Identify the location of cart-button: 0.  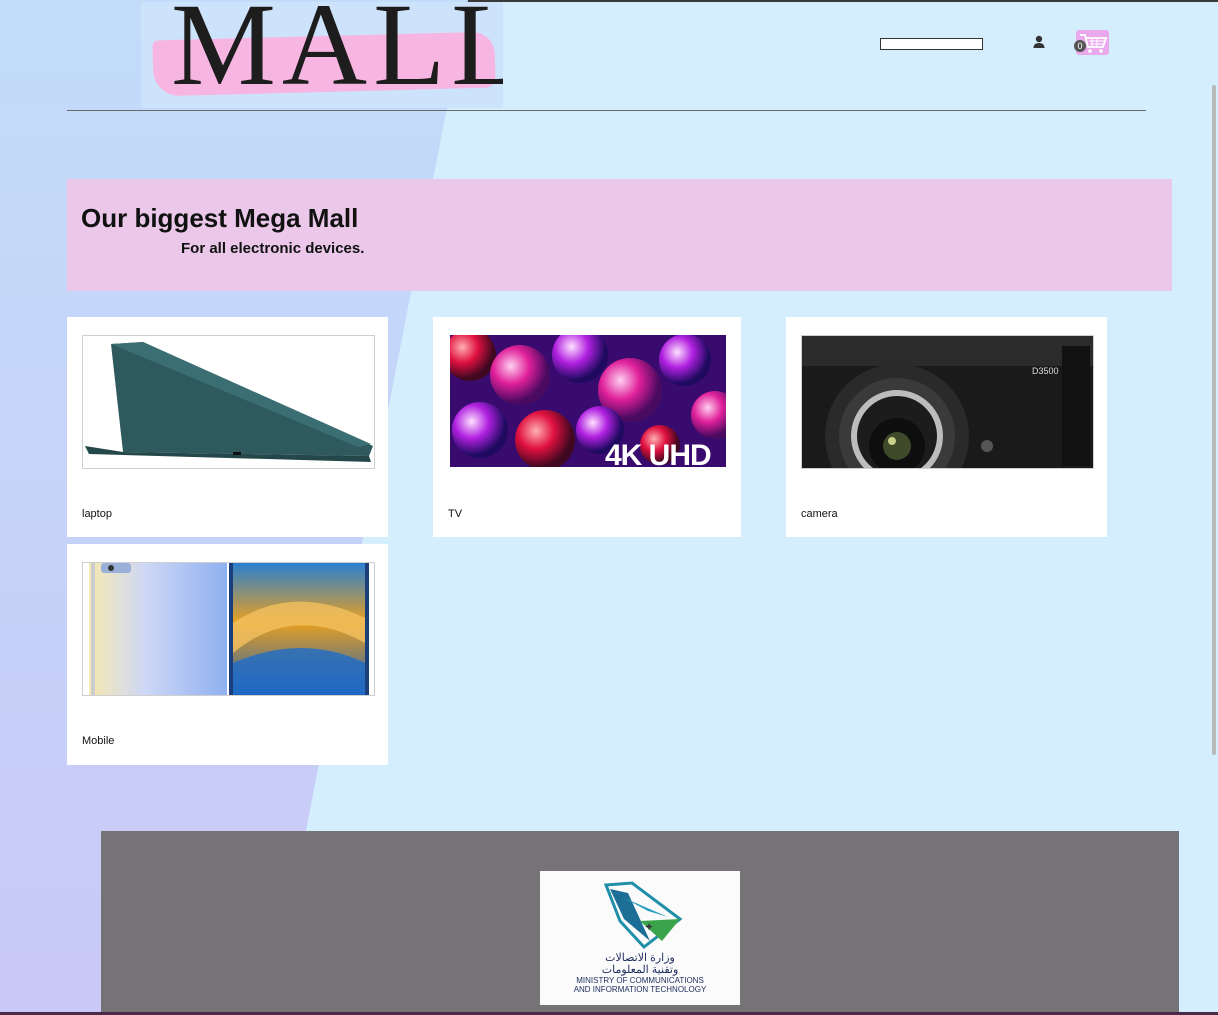
(1092, 43).